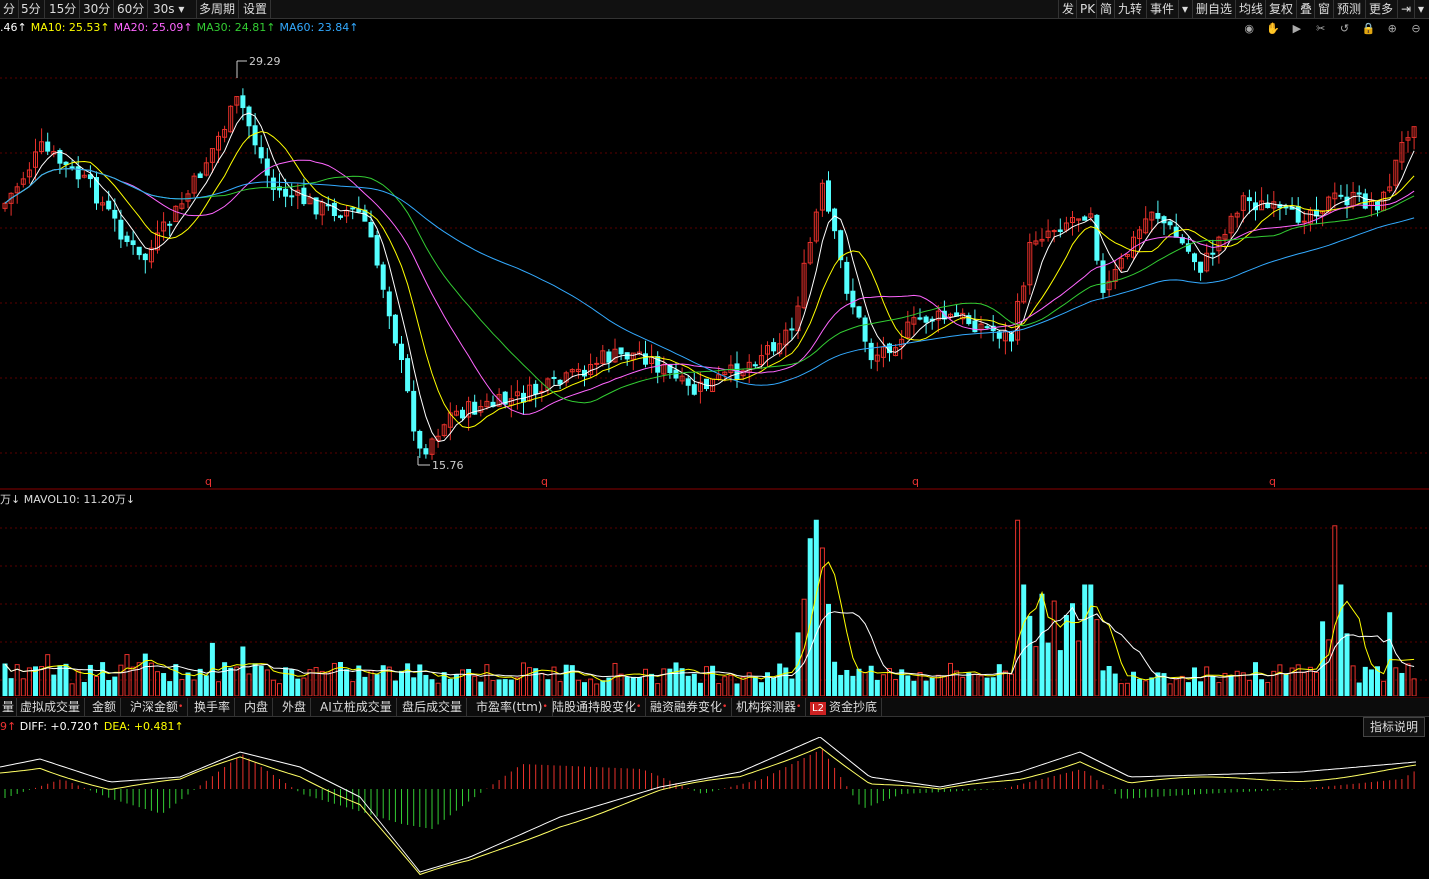 This screenshot has width=1429, height=879. What do you see at coordinates (1345, 29) in the screenshot?
I see `undo-icon: ↺` at bounding box center [1345, 29].